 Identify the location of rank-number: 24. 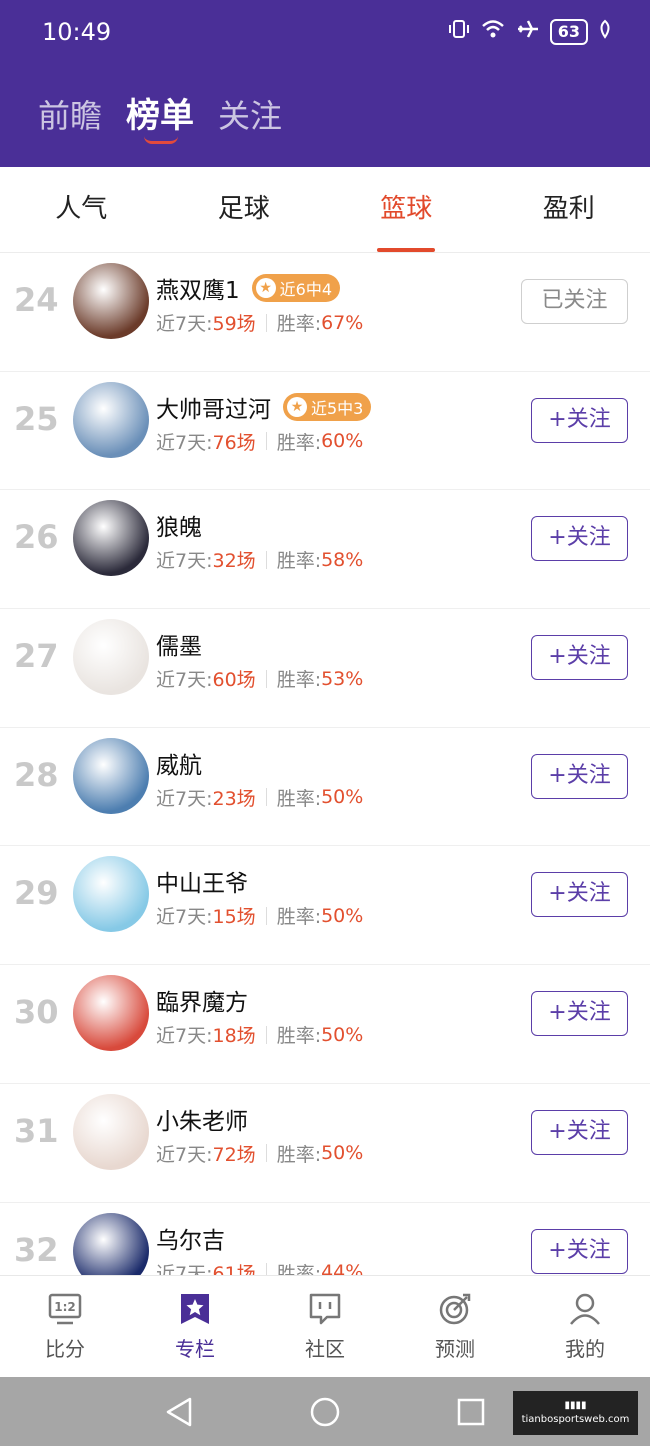
(36, 300).